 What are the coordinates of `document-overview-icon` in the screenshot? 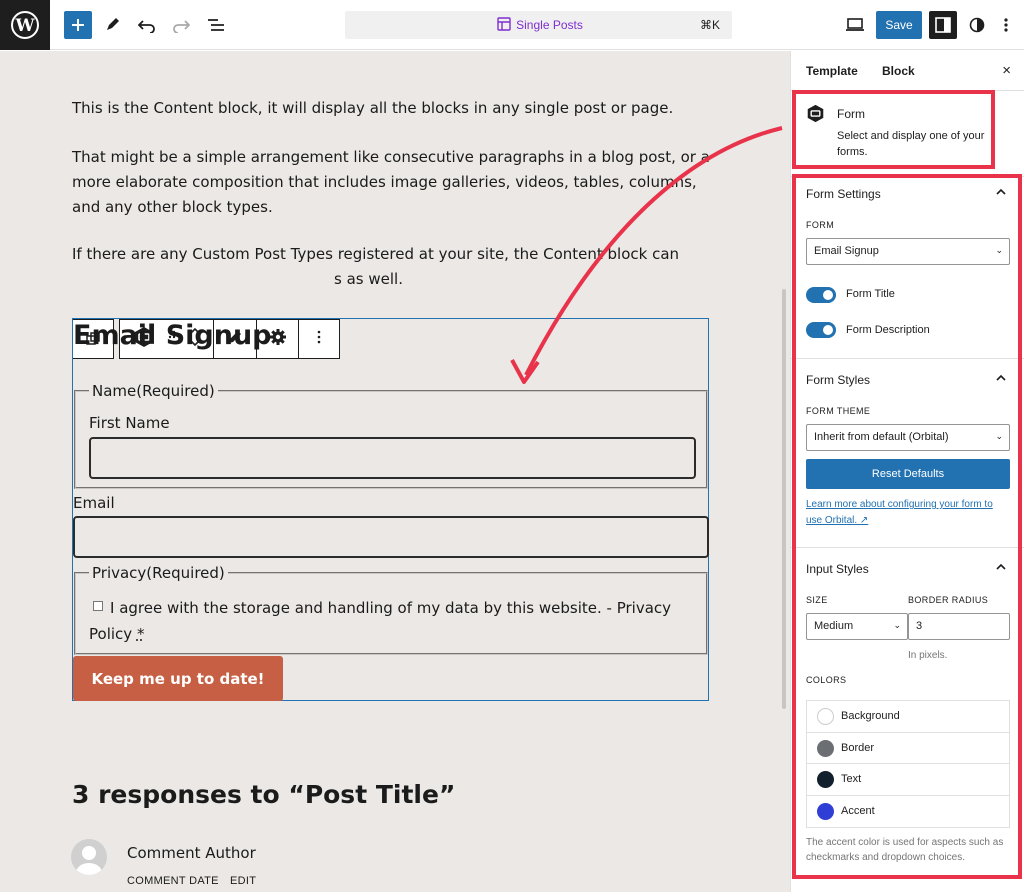 It's located at (216, 25).